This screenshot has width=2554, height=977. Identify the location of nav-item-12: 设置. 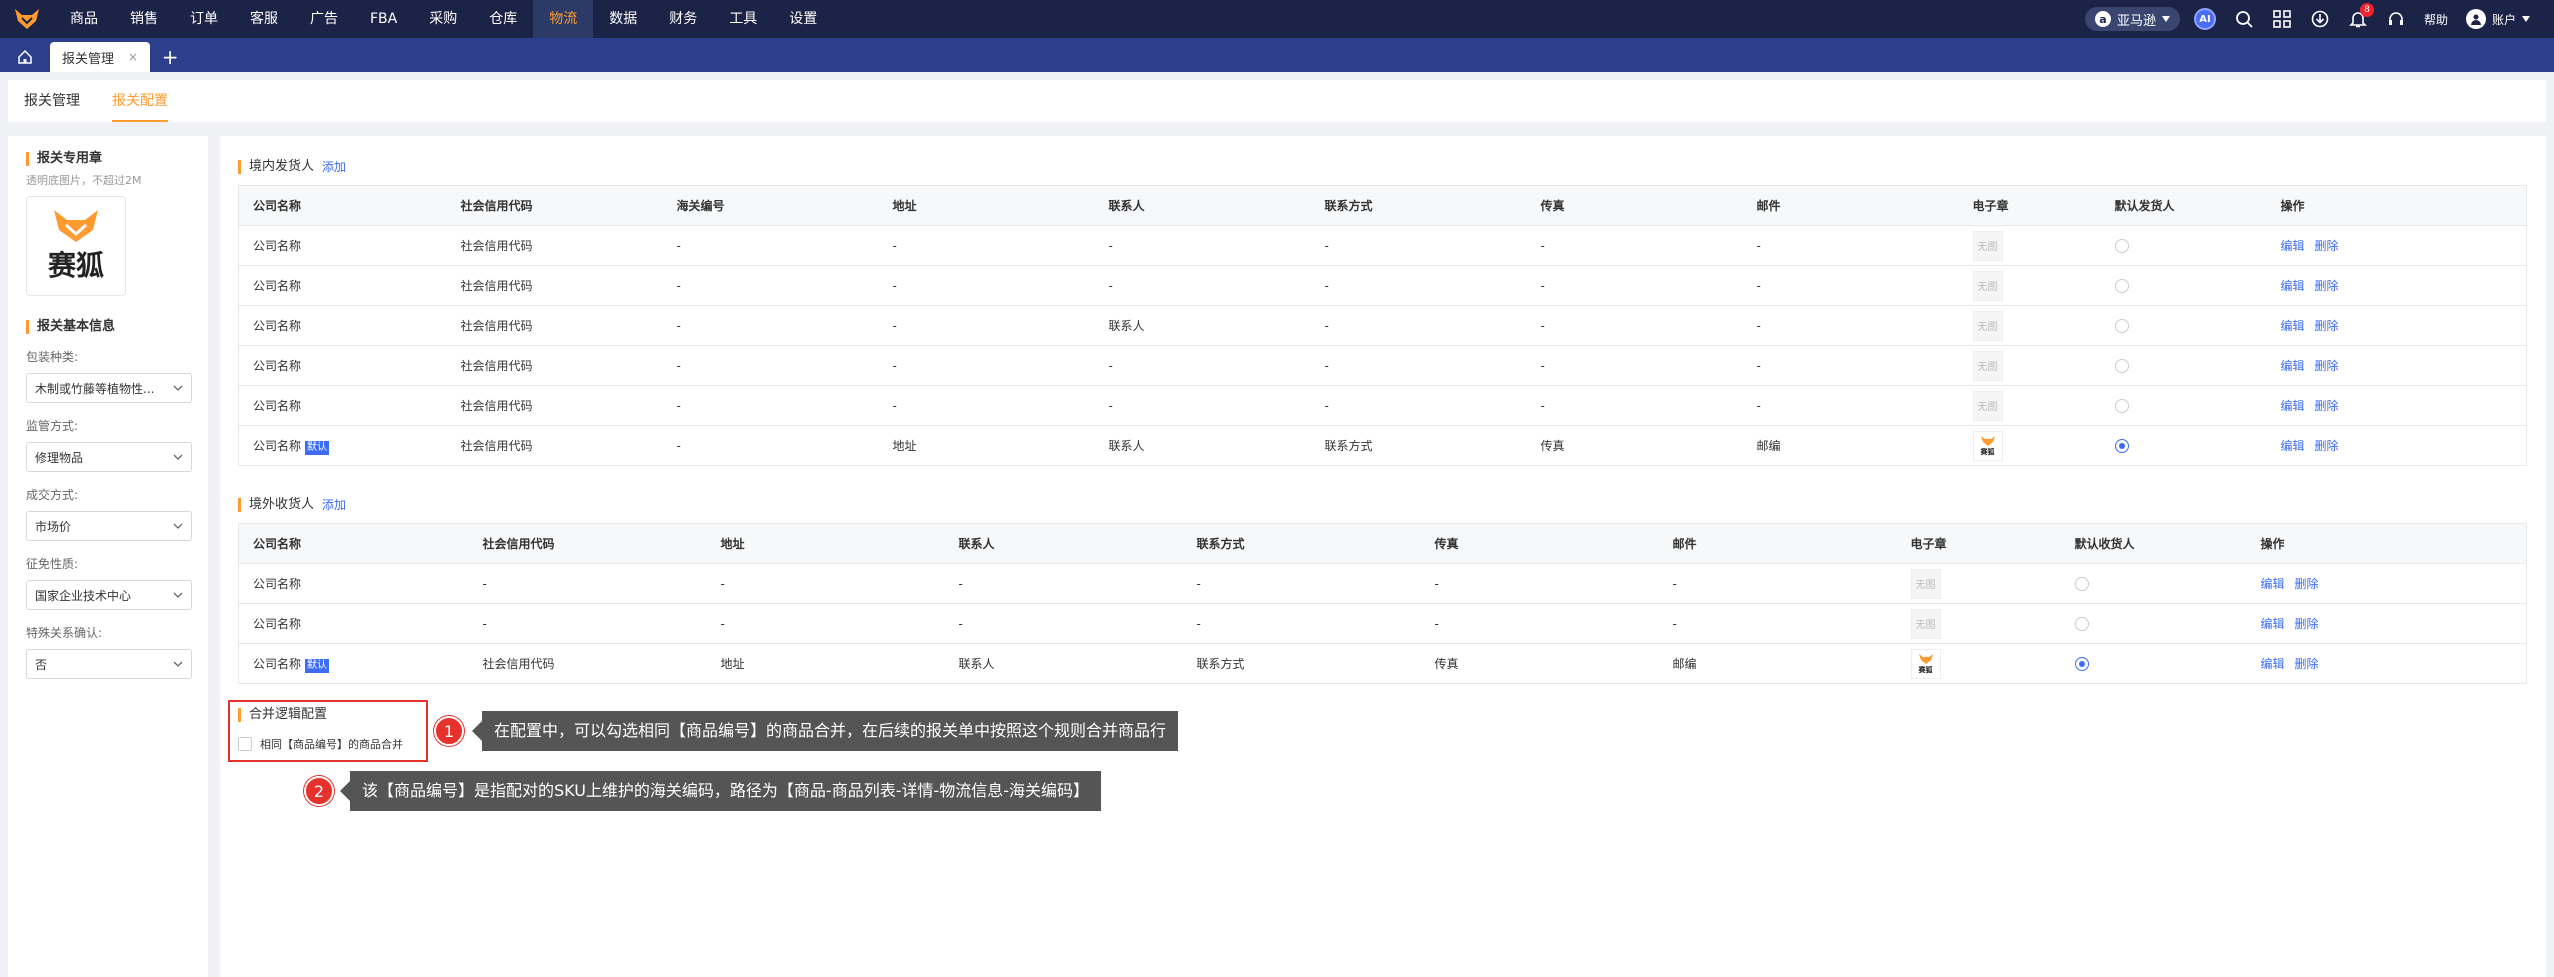
(803, 19).